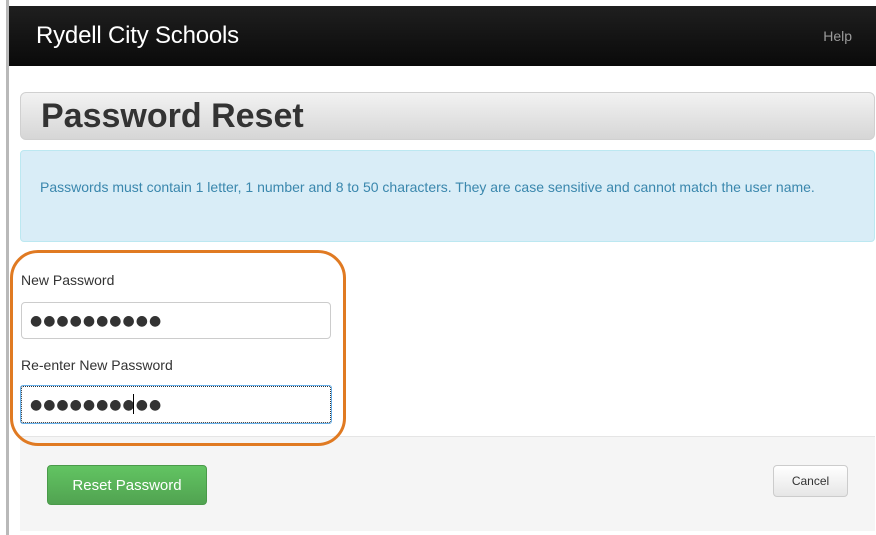 Image resolution: width=876 pixels, height=535 pixels. Describe the element at coordinates (133, 404) in the screenshot. I see `text-caret` at that location.